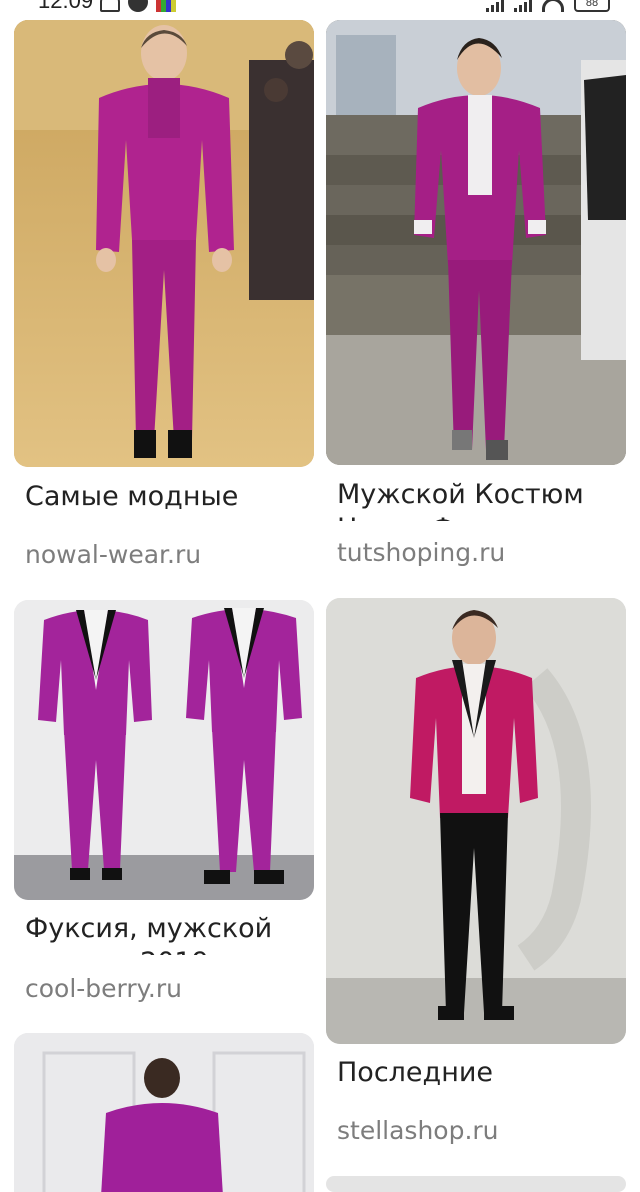 The width and height of the screenshot is (640, 1192). What do you see at coordinates (103, 988) in the screenshot?
I see `result-source: cool-berry.ru` at bounding box center [103, 988].